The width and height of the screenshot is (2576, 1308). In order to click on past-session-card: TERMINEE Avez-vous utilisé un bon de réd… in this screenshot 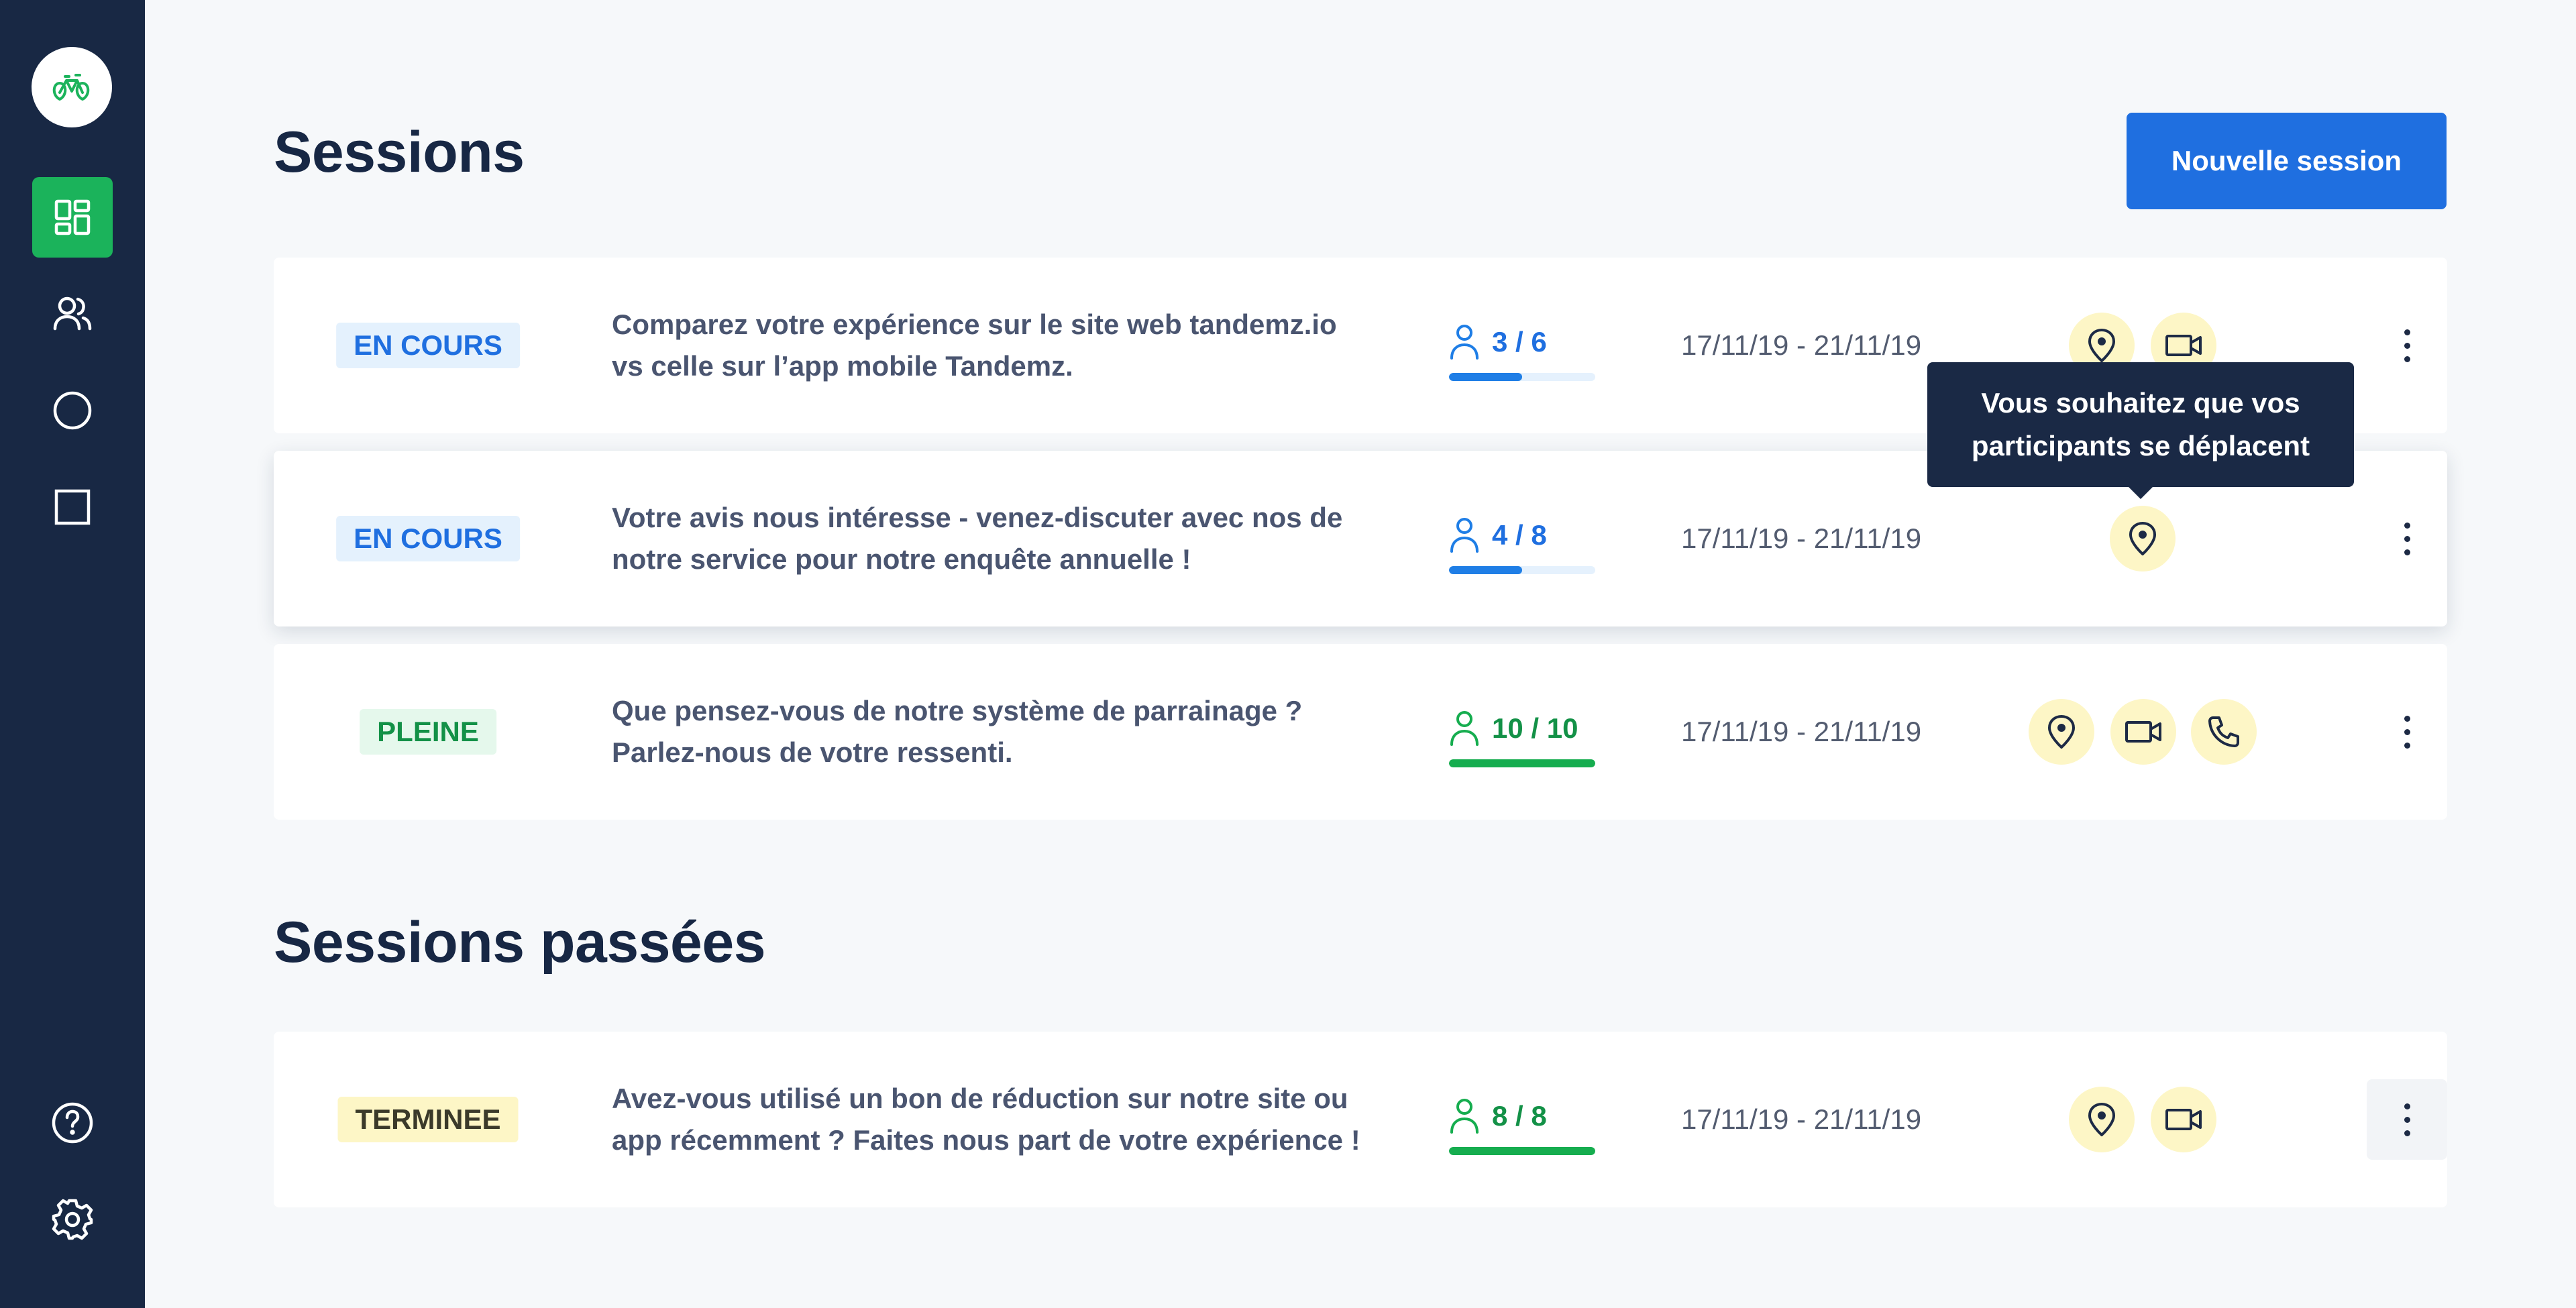, I will do `click(1360, 1119)`.